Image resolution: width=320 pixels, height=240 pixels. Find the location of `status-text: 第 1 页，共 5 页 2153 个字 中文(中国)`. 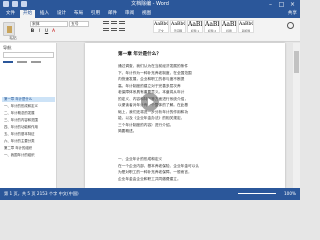

status-text: 第 1 页，共 5 页 2153 个字 中文(中国) is located at coordinates (41, 193).